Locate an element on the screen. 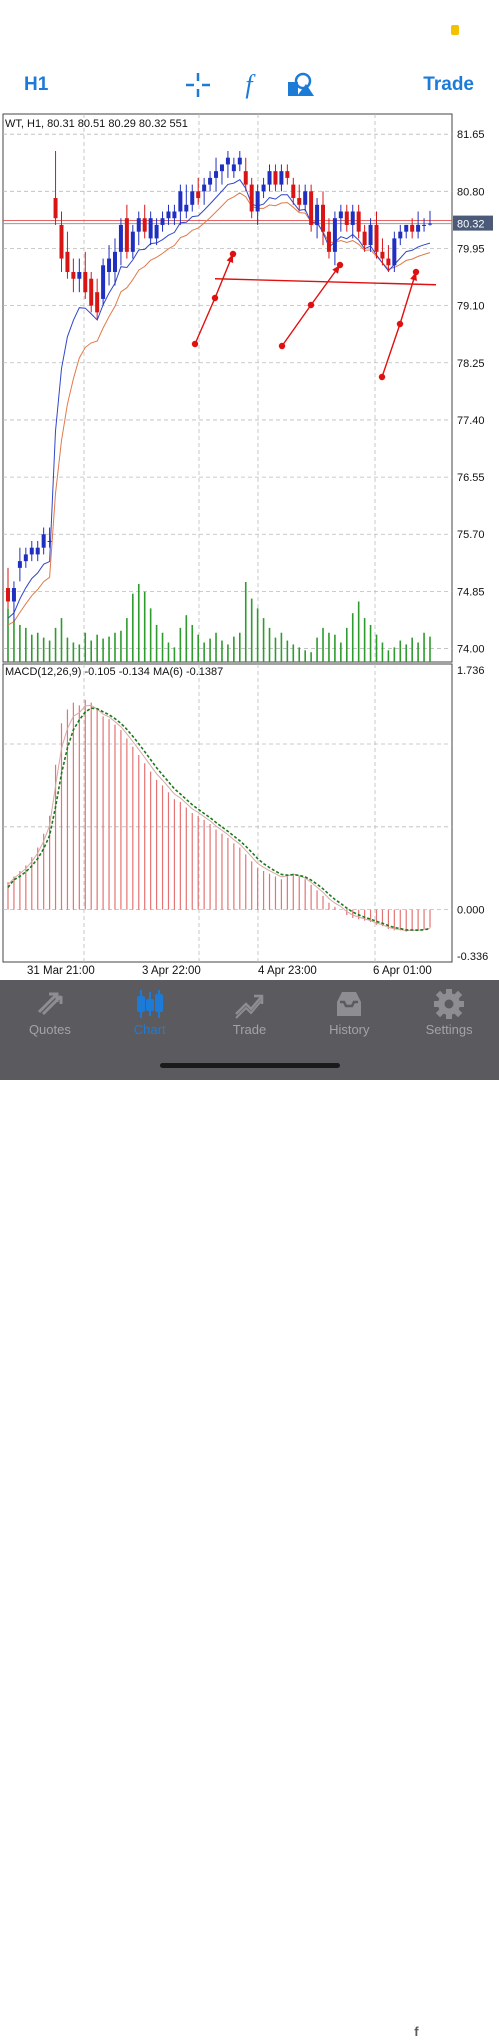 Image resolution: width=499 pixels, height=2040 pixels. price-tick-label: 78.25 is located at coordinates (471, 364).